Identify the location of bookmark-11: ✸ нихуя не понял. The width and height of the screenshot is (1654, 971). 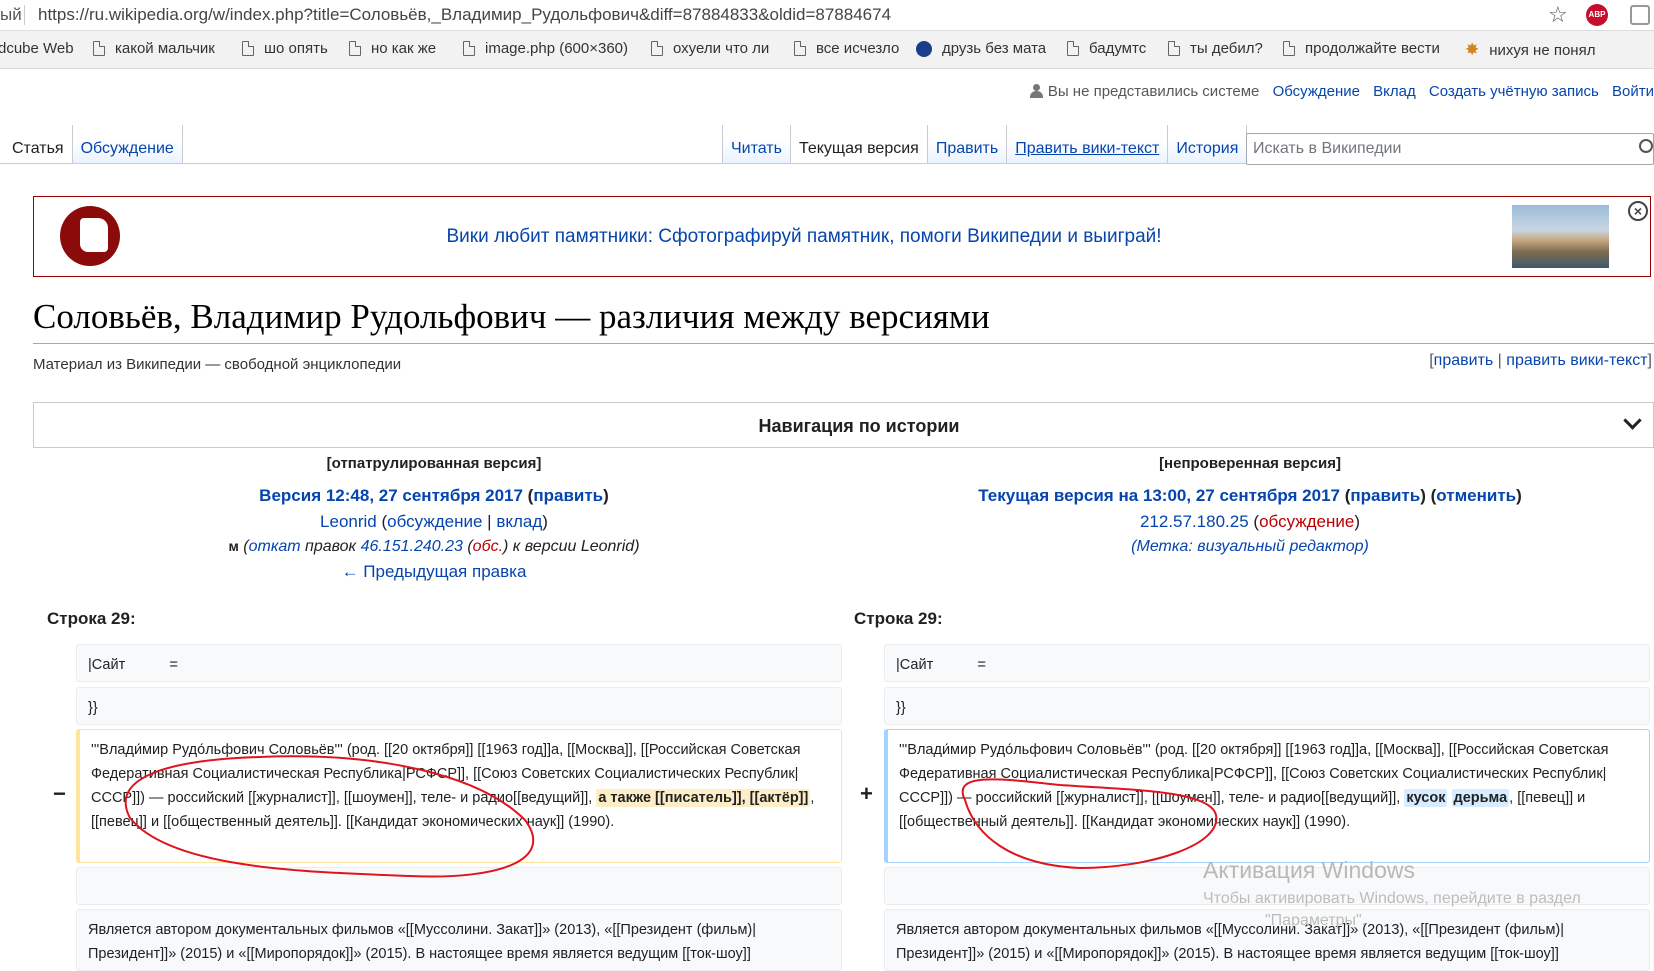
(1530, 50).